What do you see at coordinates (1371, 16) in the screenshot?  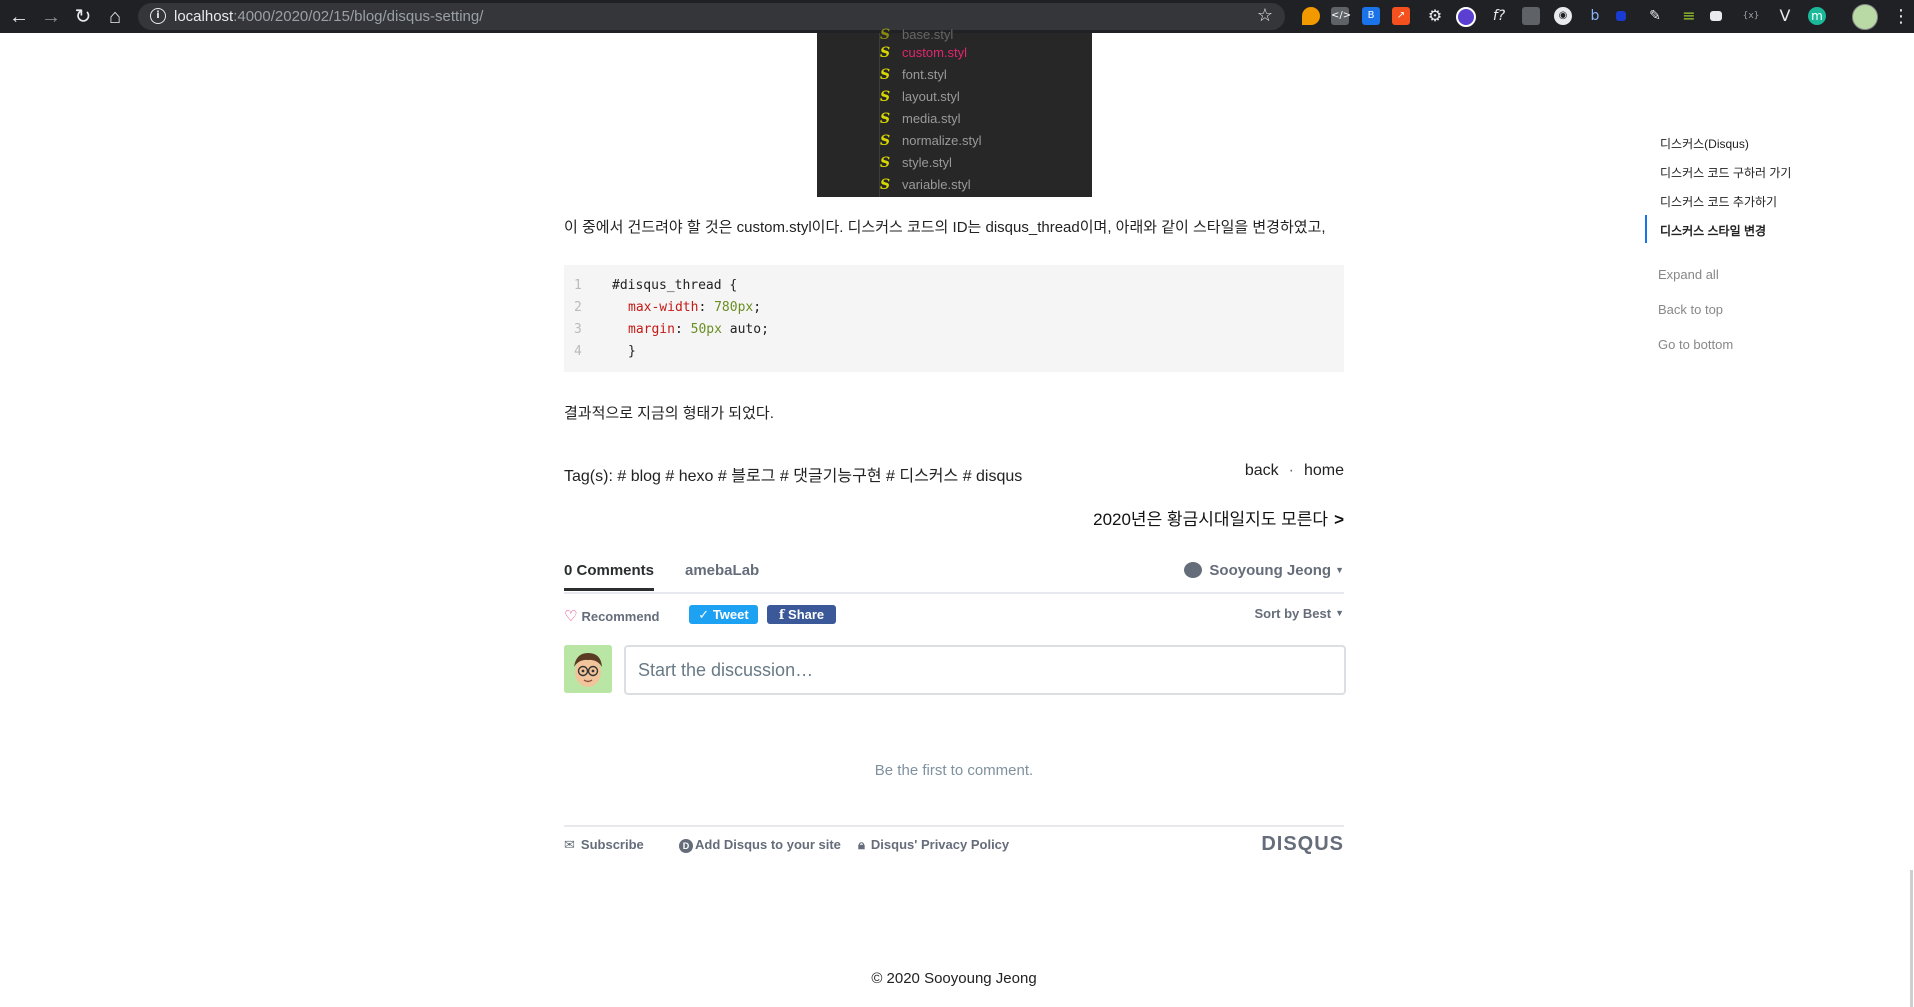 I see `extension-icon-3: B` at bounding box center [1371, 16].